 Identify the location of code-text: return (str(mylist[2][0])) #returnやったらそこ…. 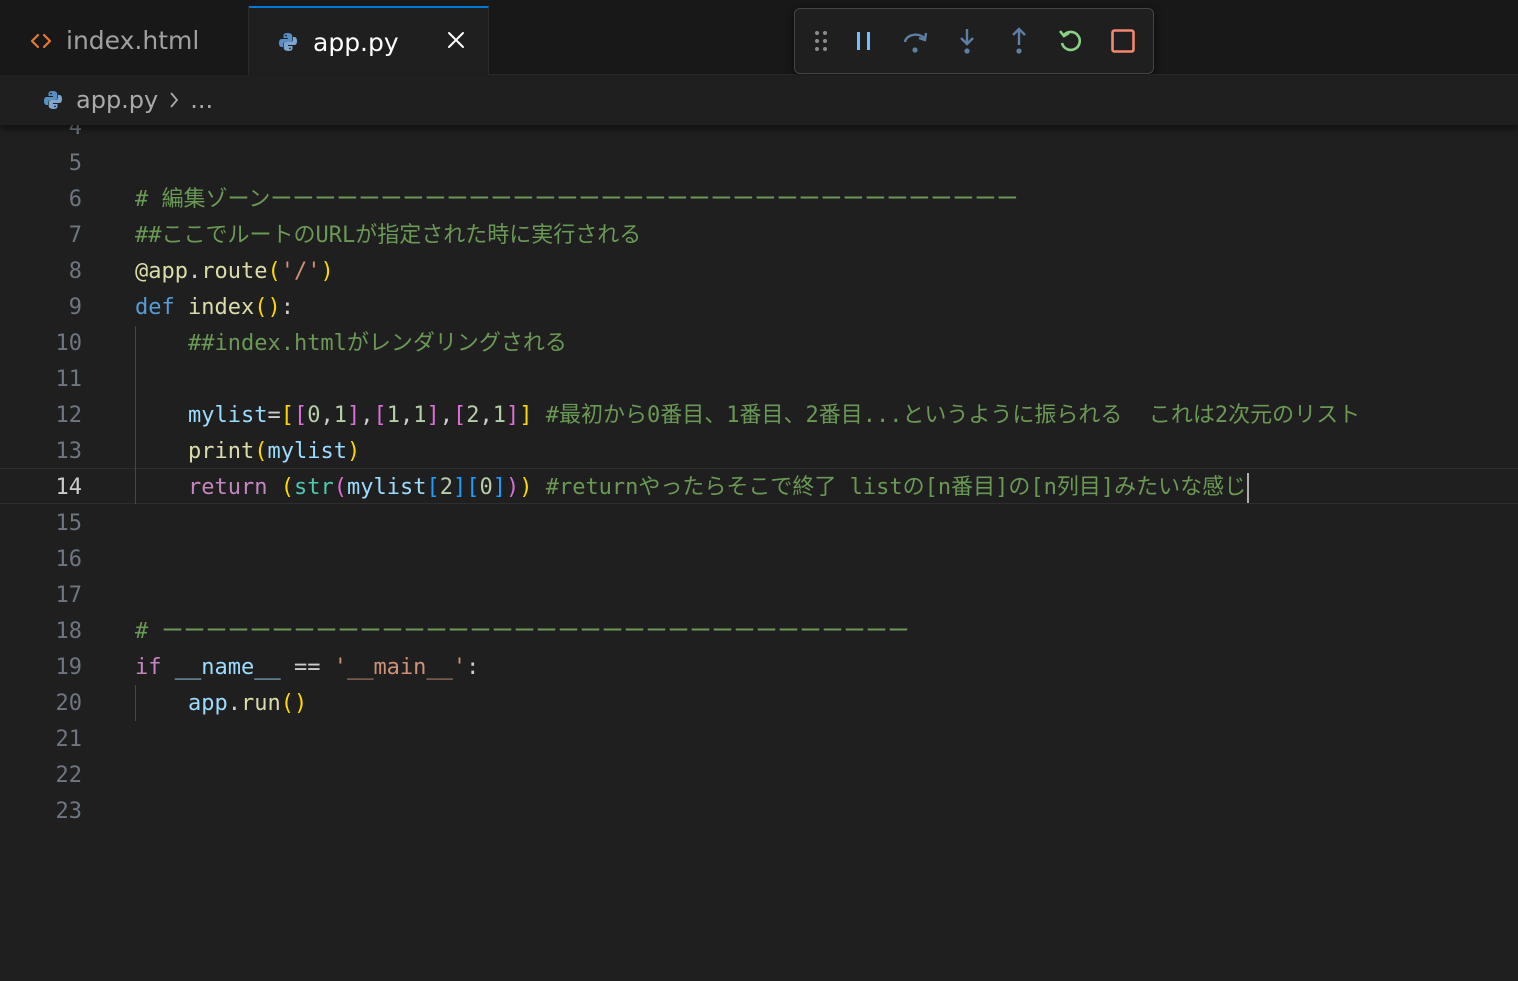
(692, 488).